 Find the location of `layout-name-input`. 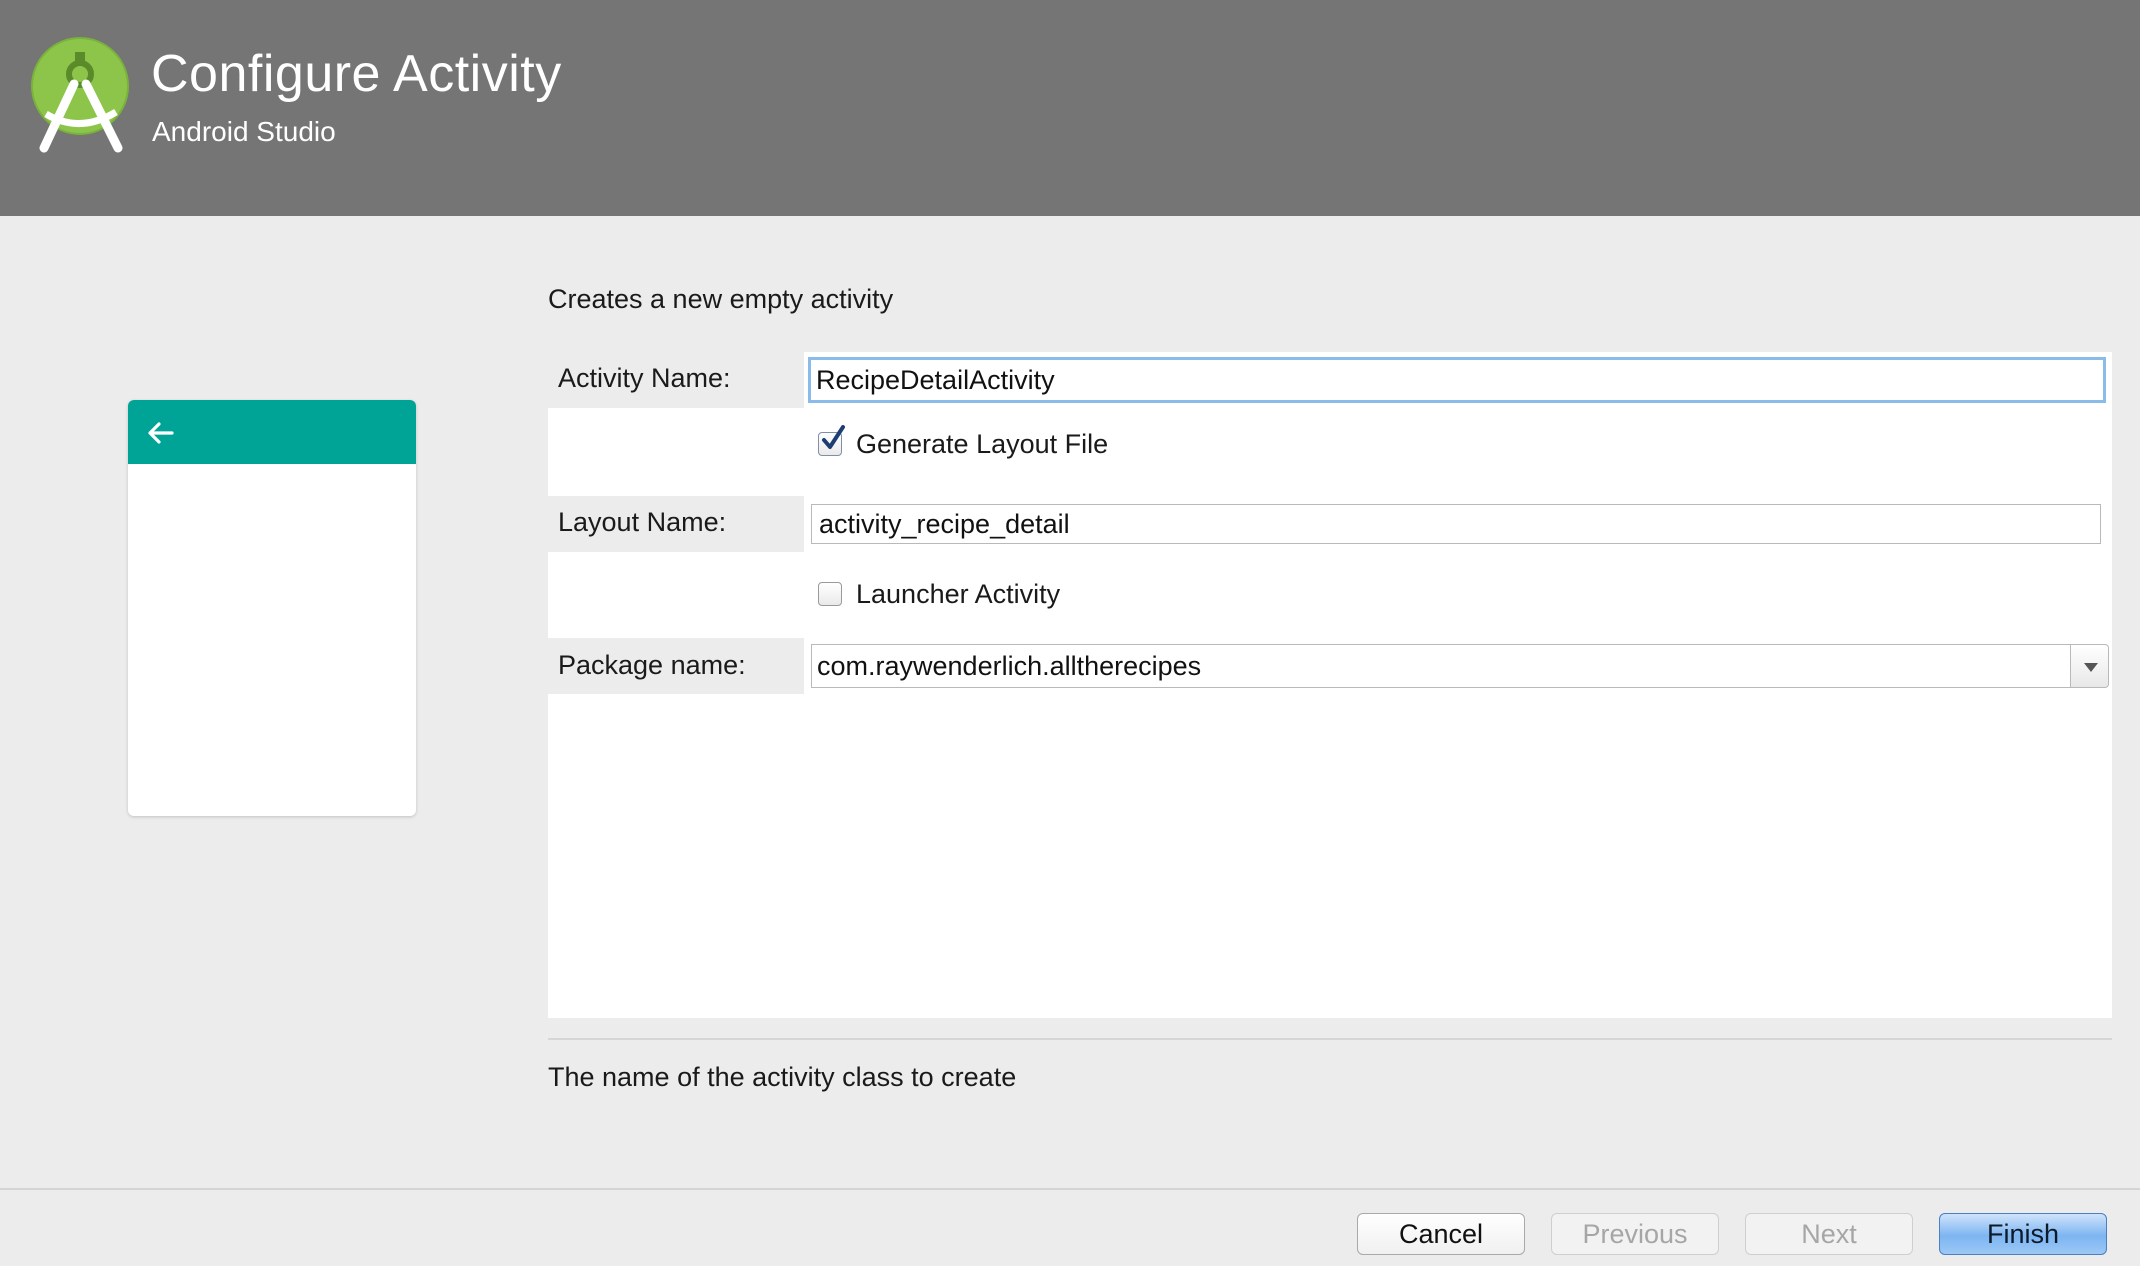

layout-name-input is located at coordinates (1456, 524).